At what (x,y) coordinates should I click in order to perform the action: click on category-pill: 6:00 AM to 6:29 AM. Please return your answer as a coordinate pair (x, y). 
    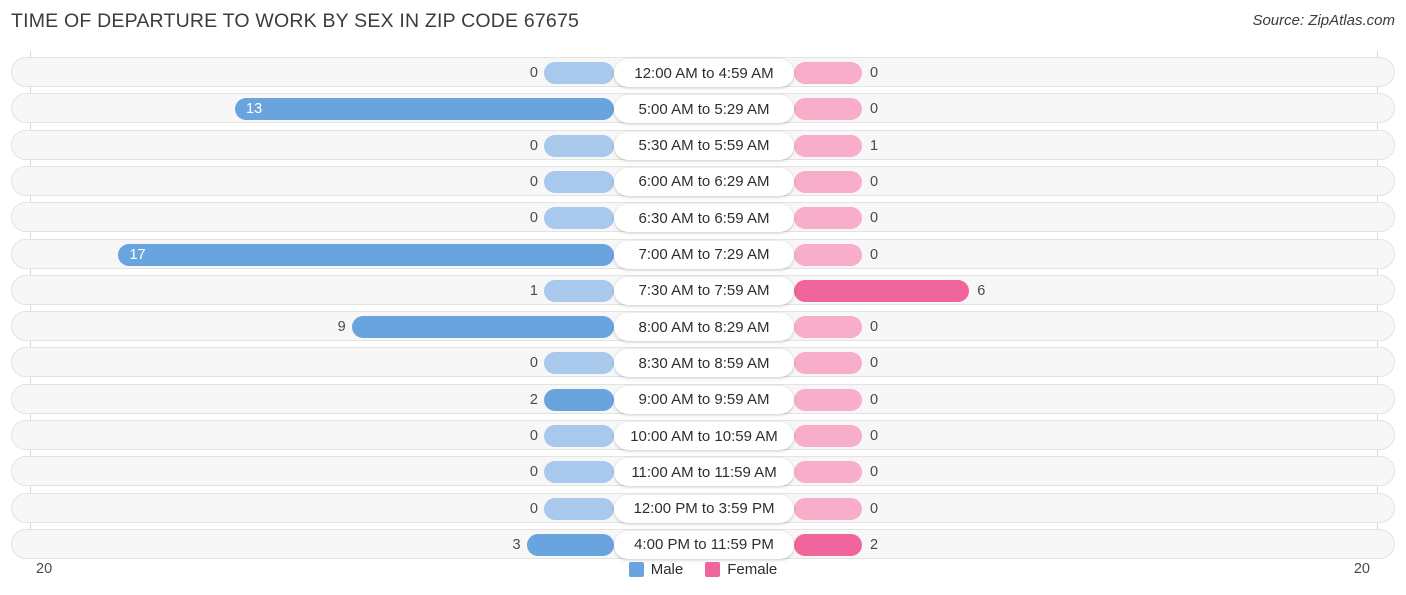
    Looking at the image, I should click on (704, 181).